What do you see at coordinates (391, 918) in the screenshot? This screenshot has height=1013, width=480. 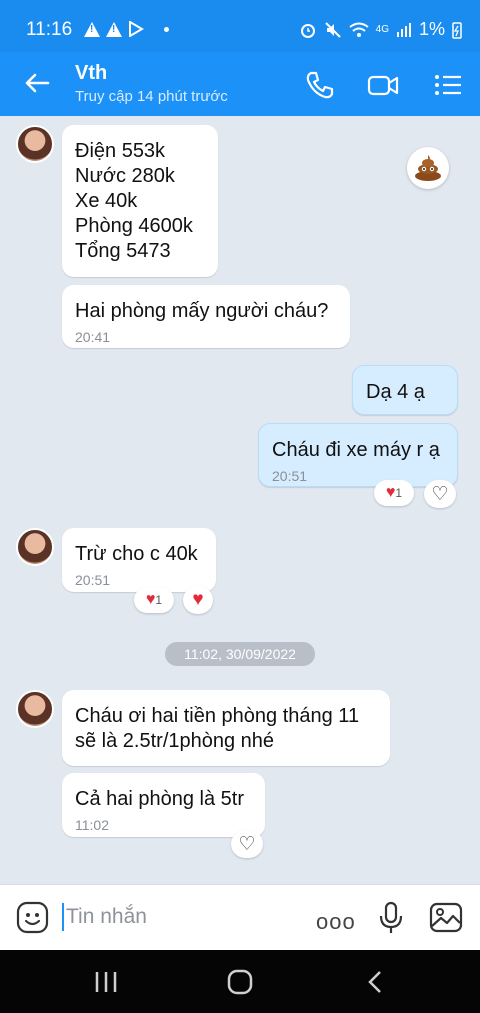 I see `microphone-icon` at bounding box center [391, 918].